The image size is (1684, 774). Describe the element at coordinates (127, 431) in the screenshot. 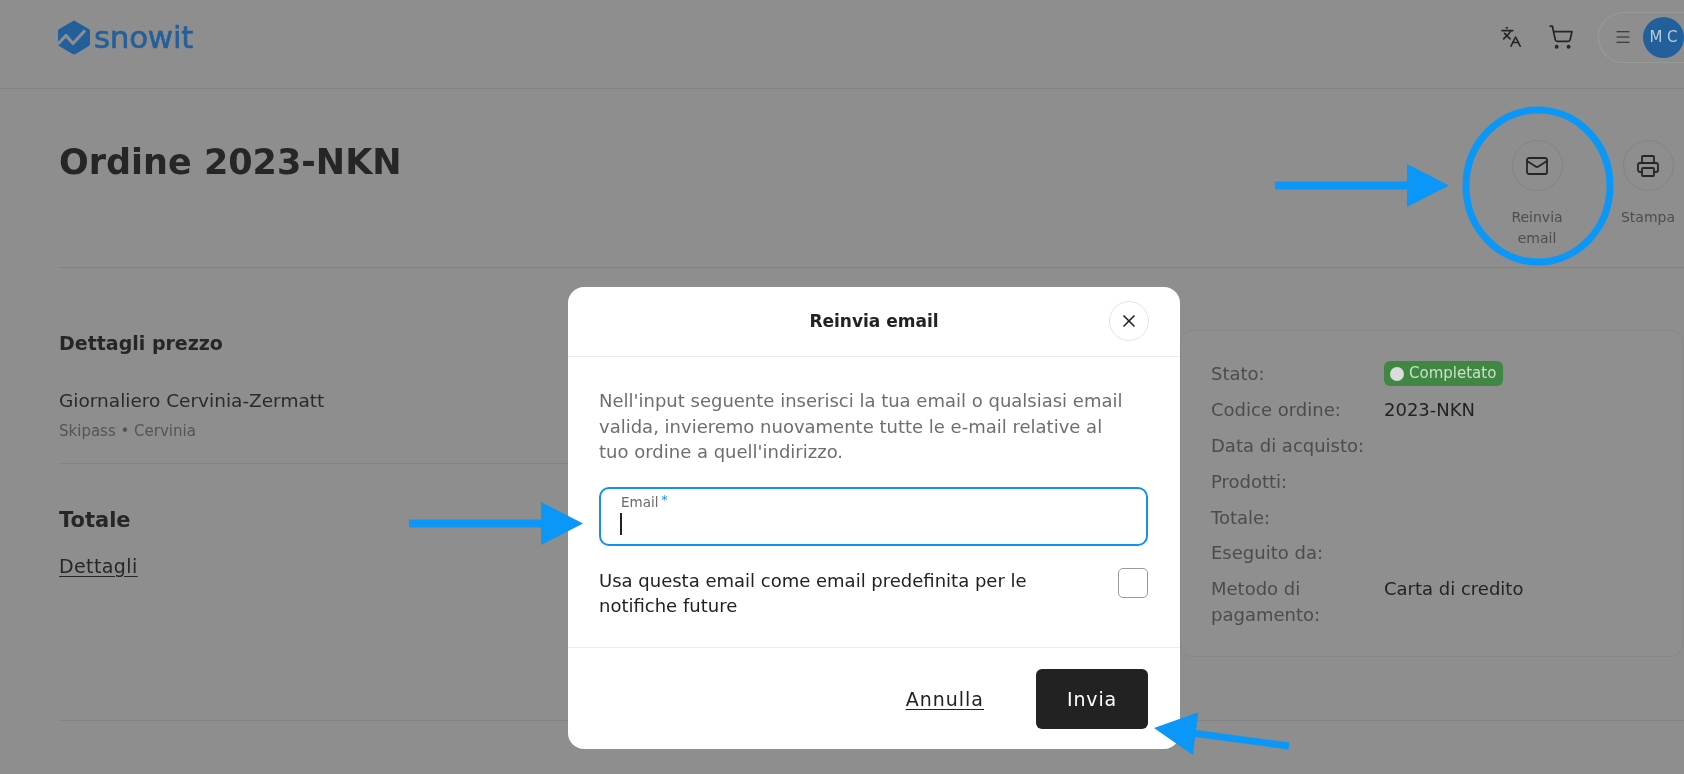

I see `product-subtitle: Skipass • Cervinia` at that location.